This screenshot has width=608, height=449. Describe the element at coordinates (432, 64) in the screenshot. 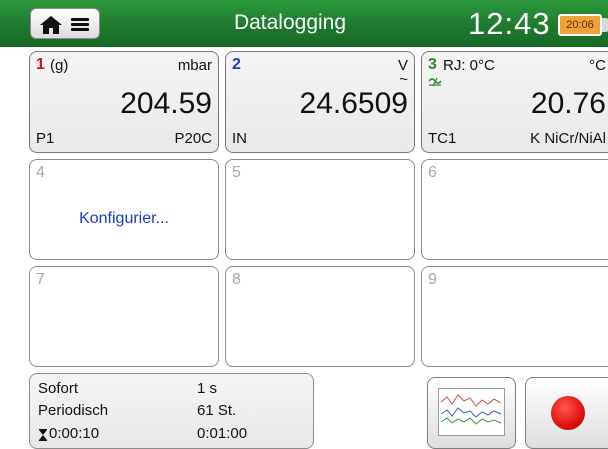

I see `channel-number: 3` at that location.